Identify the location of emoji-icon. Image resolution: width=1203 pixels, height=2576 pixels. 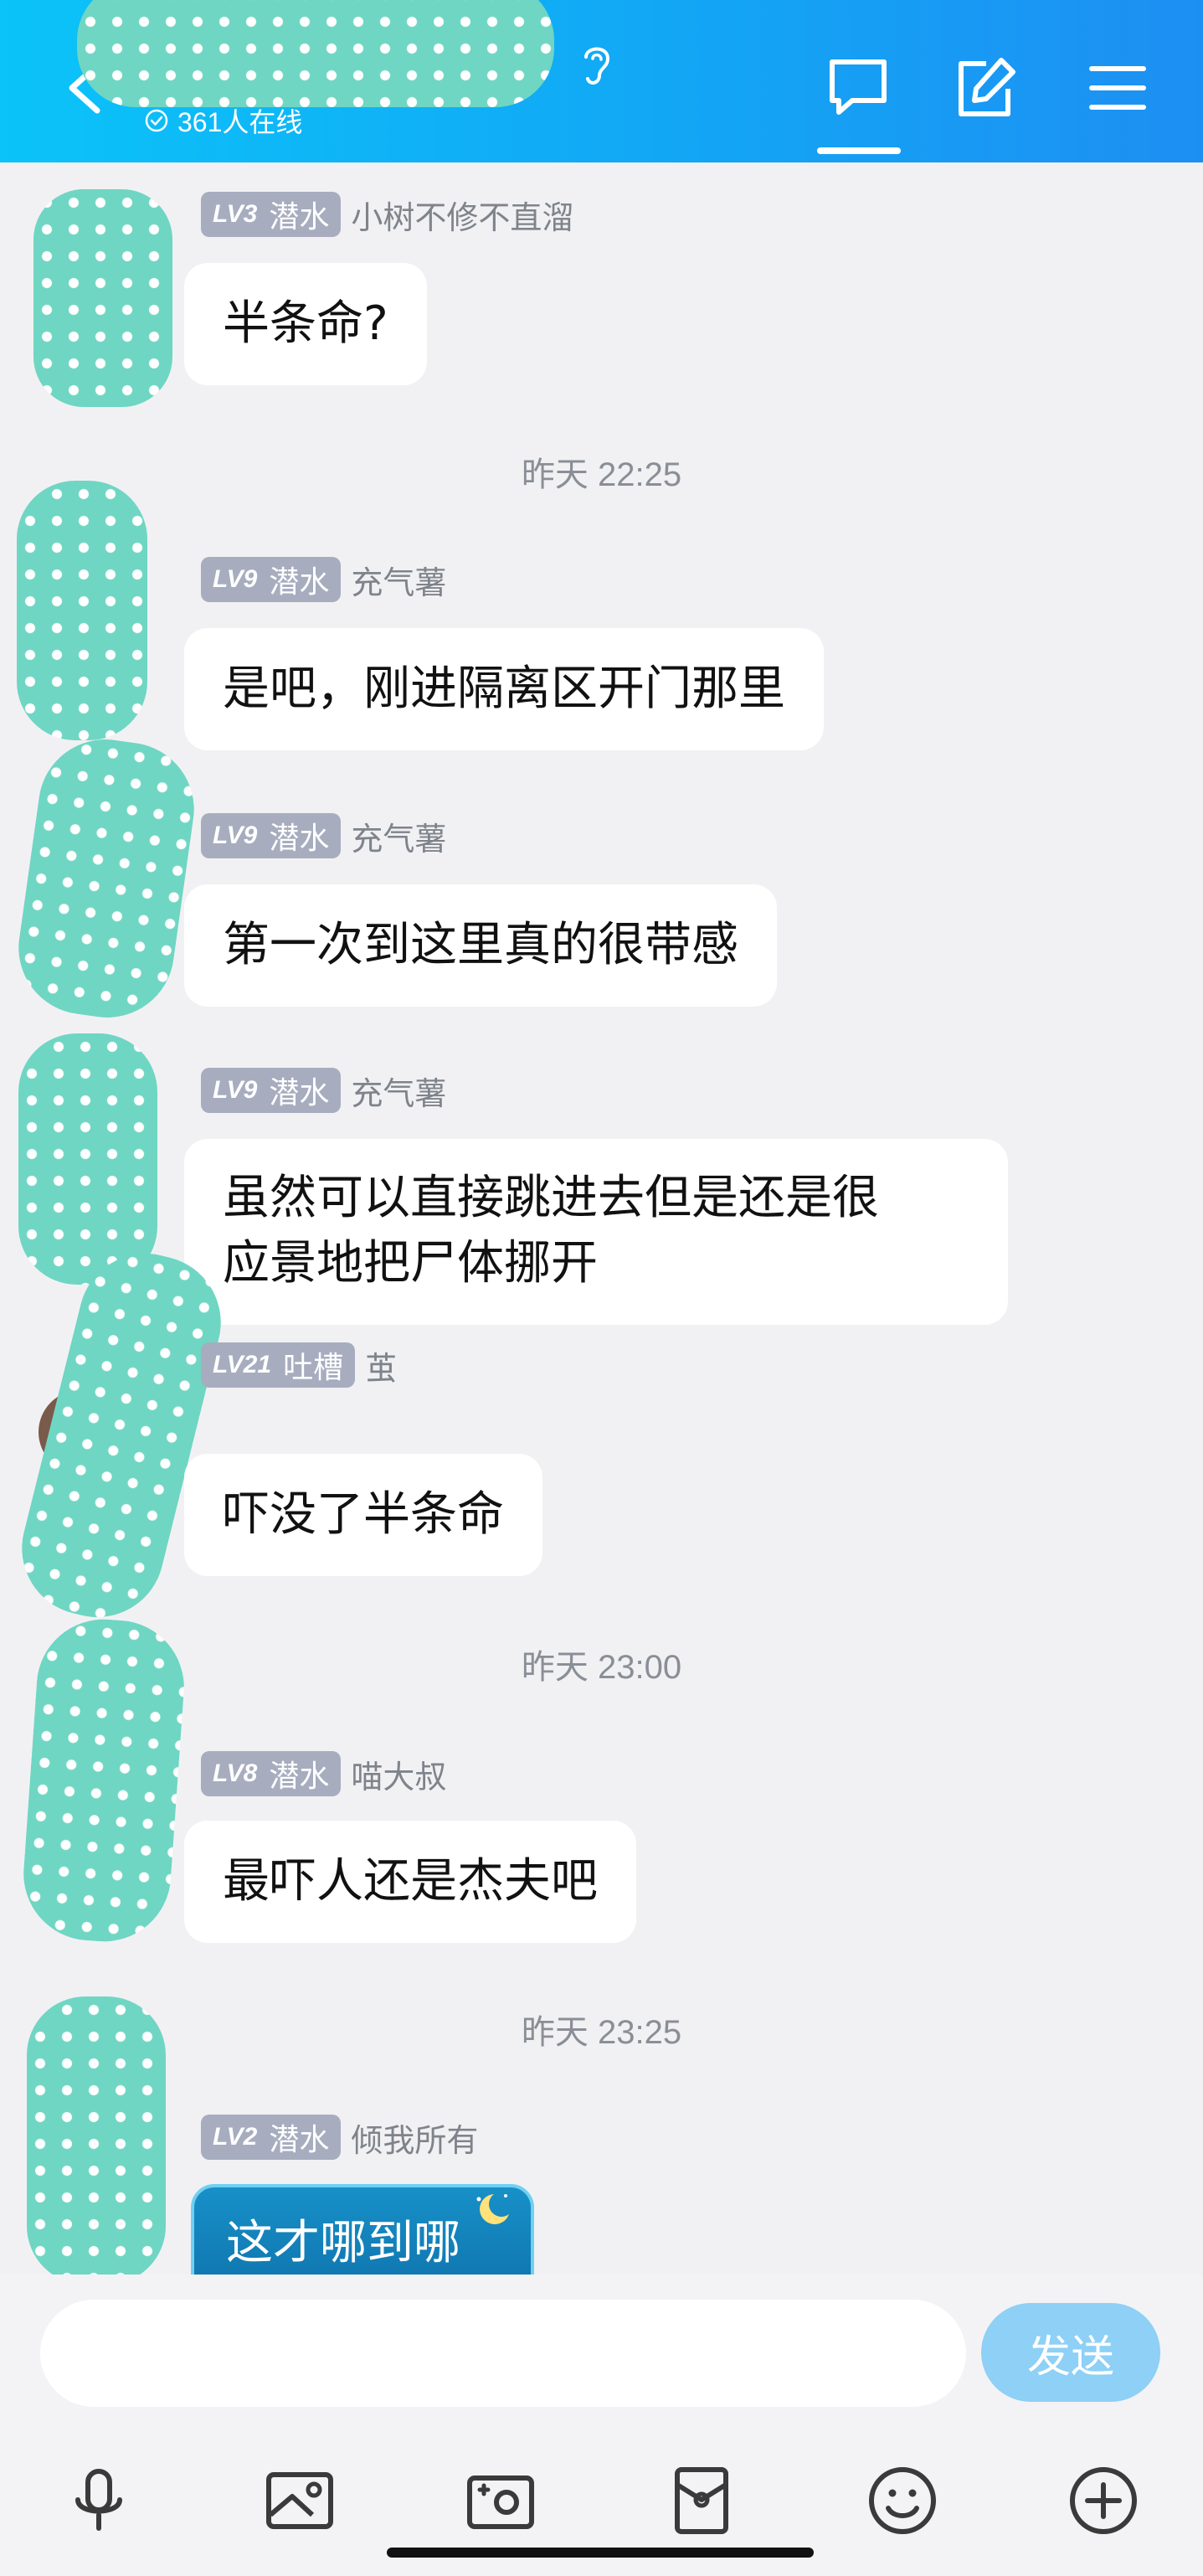
(902, 2500).